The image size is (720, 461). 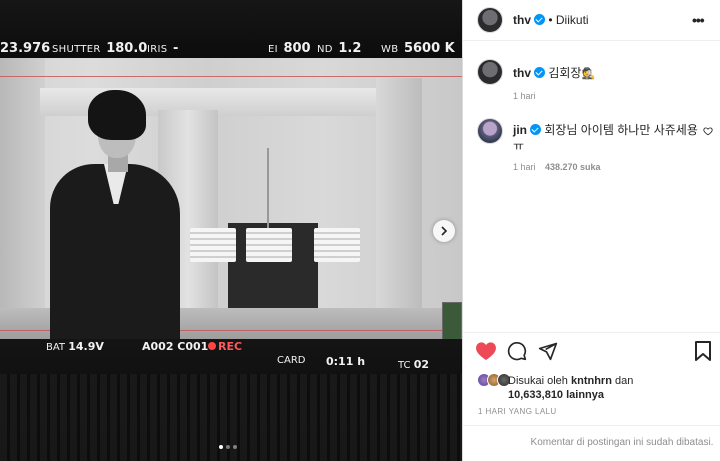 I want to click on header-divider, so click(x=591, y=40).